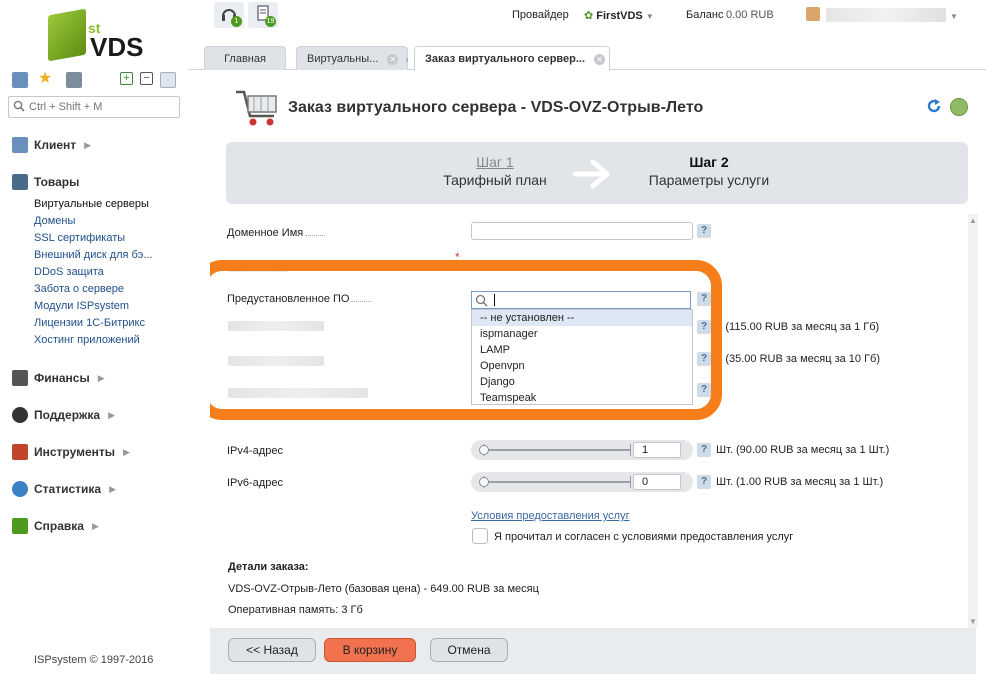 The height and width of the screenshot is (674, 986). I want to click on disk-help-icon: ?, so click(704, 359).